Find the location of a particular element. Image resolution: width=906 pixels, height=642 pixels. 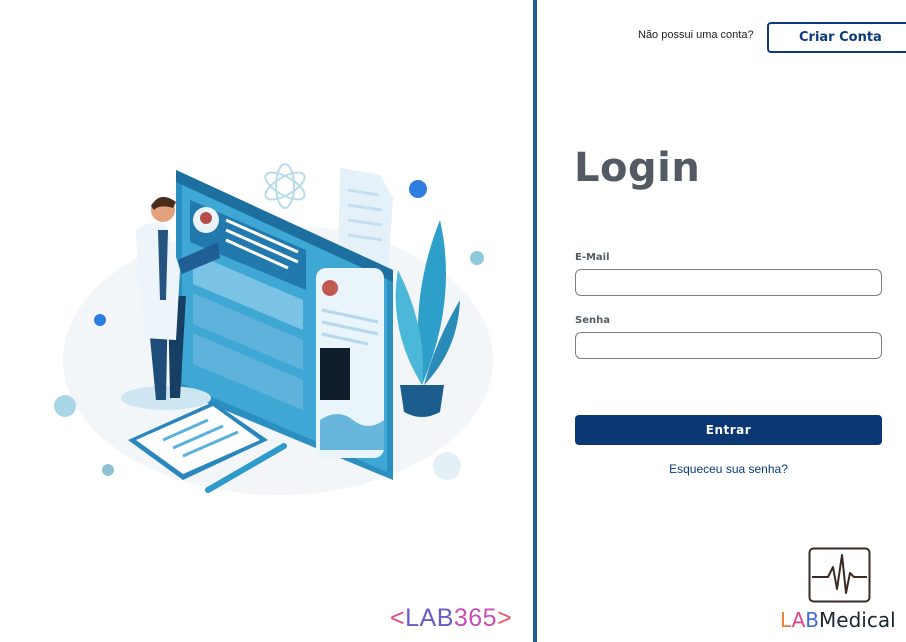

email-field is located at coordinates (728, 282).